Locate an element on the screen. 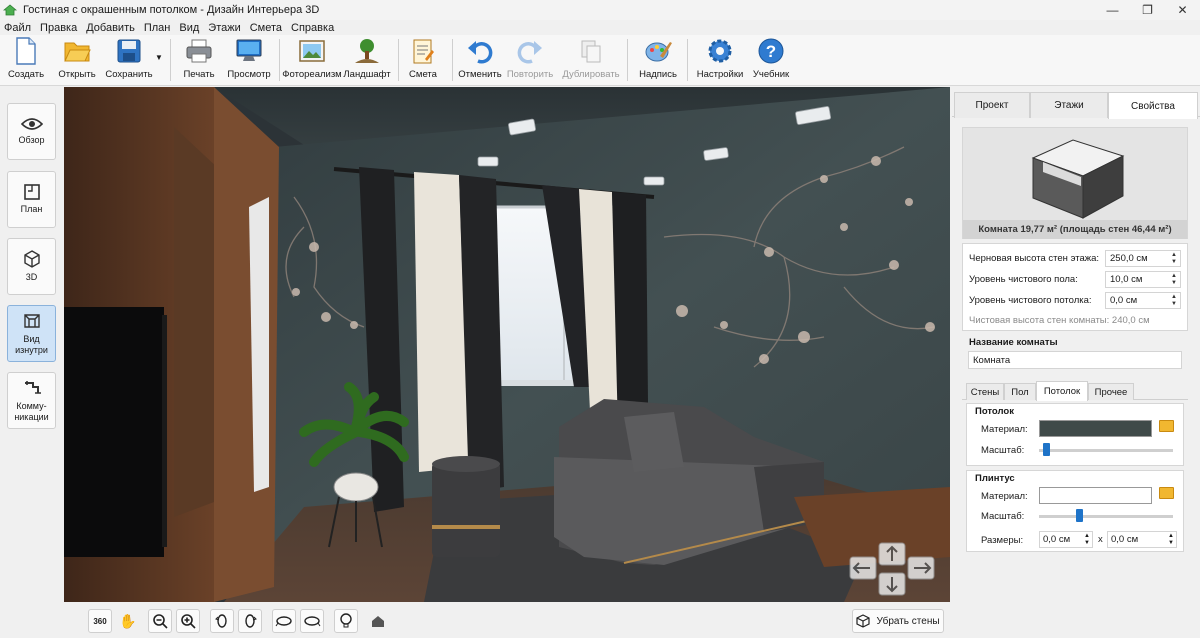 The height and width of the screenshot is (638, 1200). redo-button: Повторить is located at coordinates (530, 60).